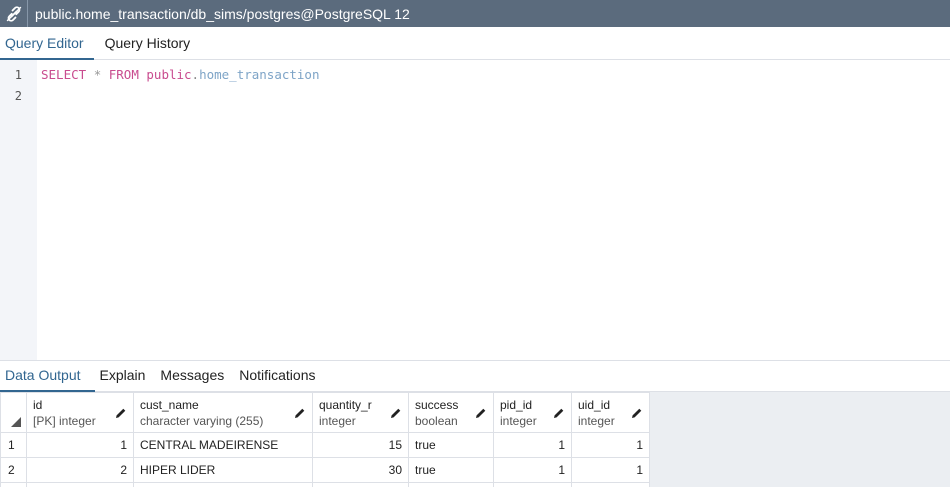  What do you see at coordinates (13, 470) in the screenshot?
I see `row-number: 2` at bounding box center [13, 470].